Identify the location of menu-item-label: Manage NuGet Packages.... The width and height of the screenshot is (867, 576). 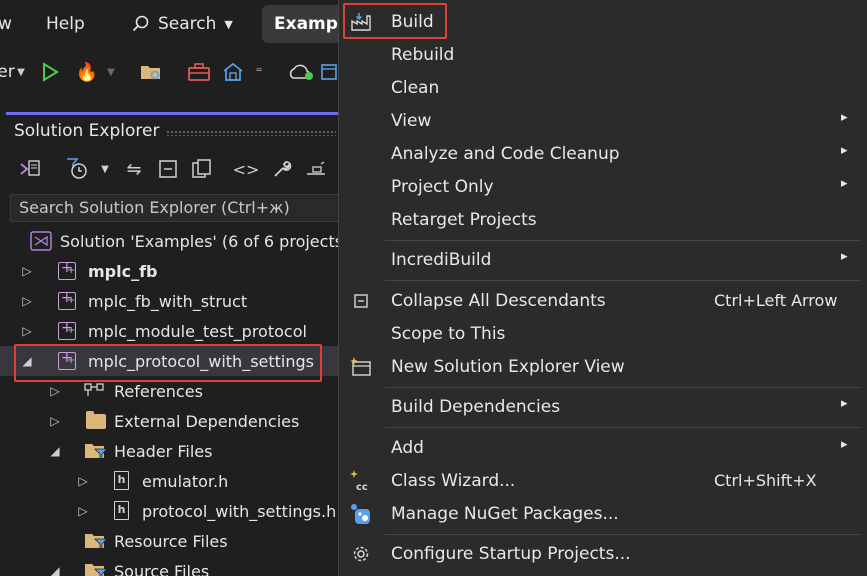
(505, 514).